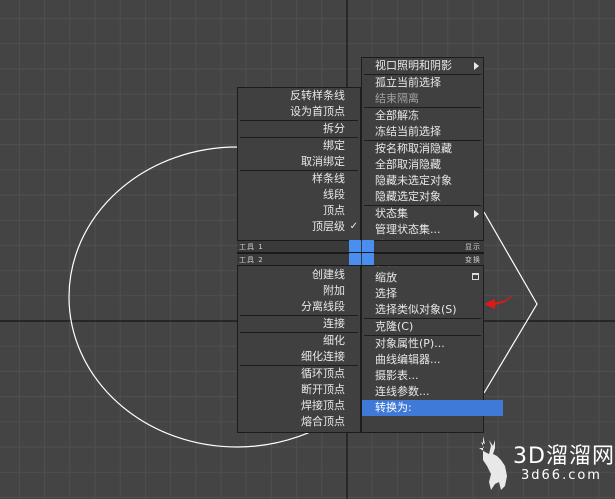  I want to click on menu-item-label: 冻结当前选择, so click(408, 131).